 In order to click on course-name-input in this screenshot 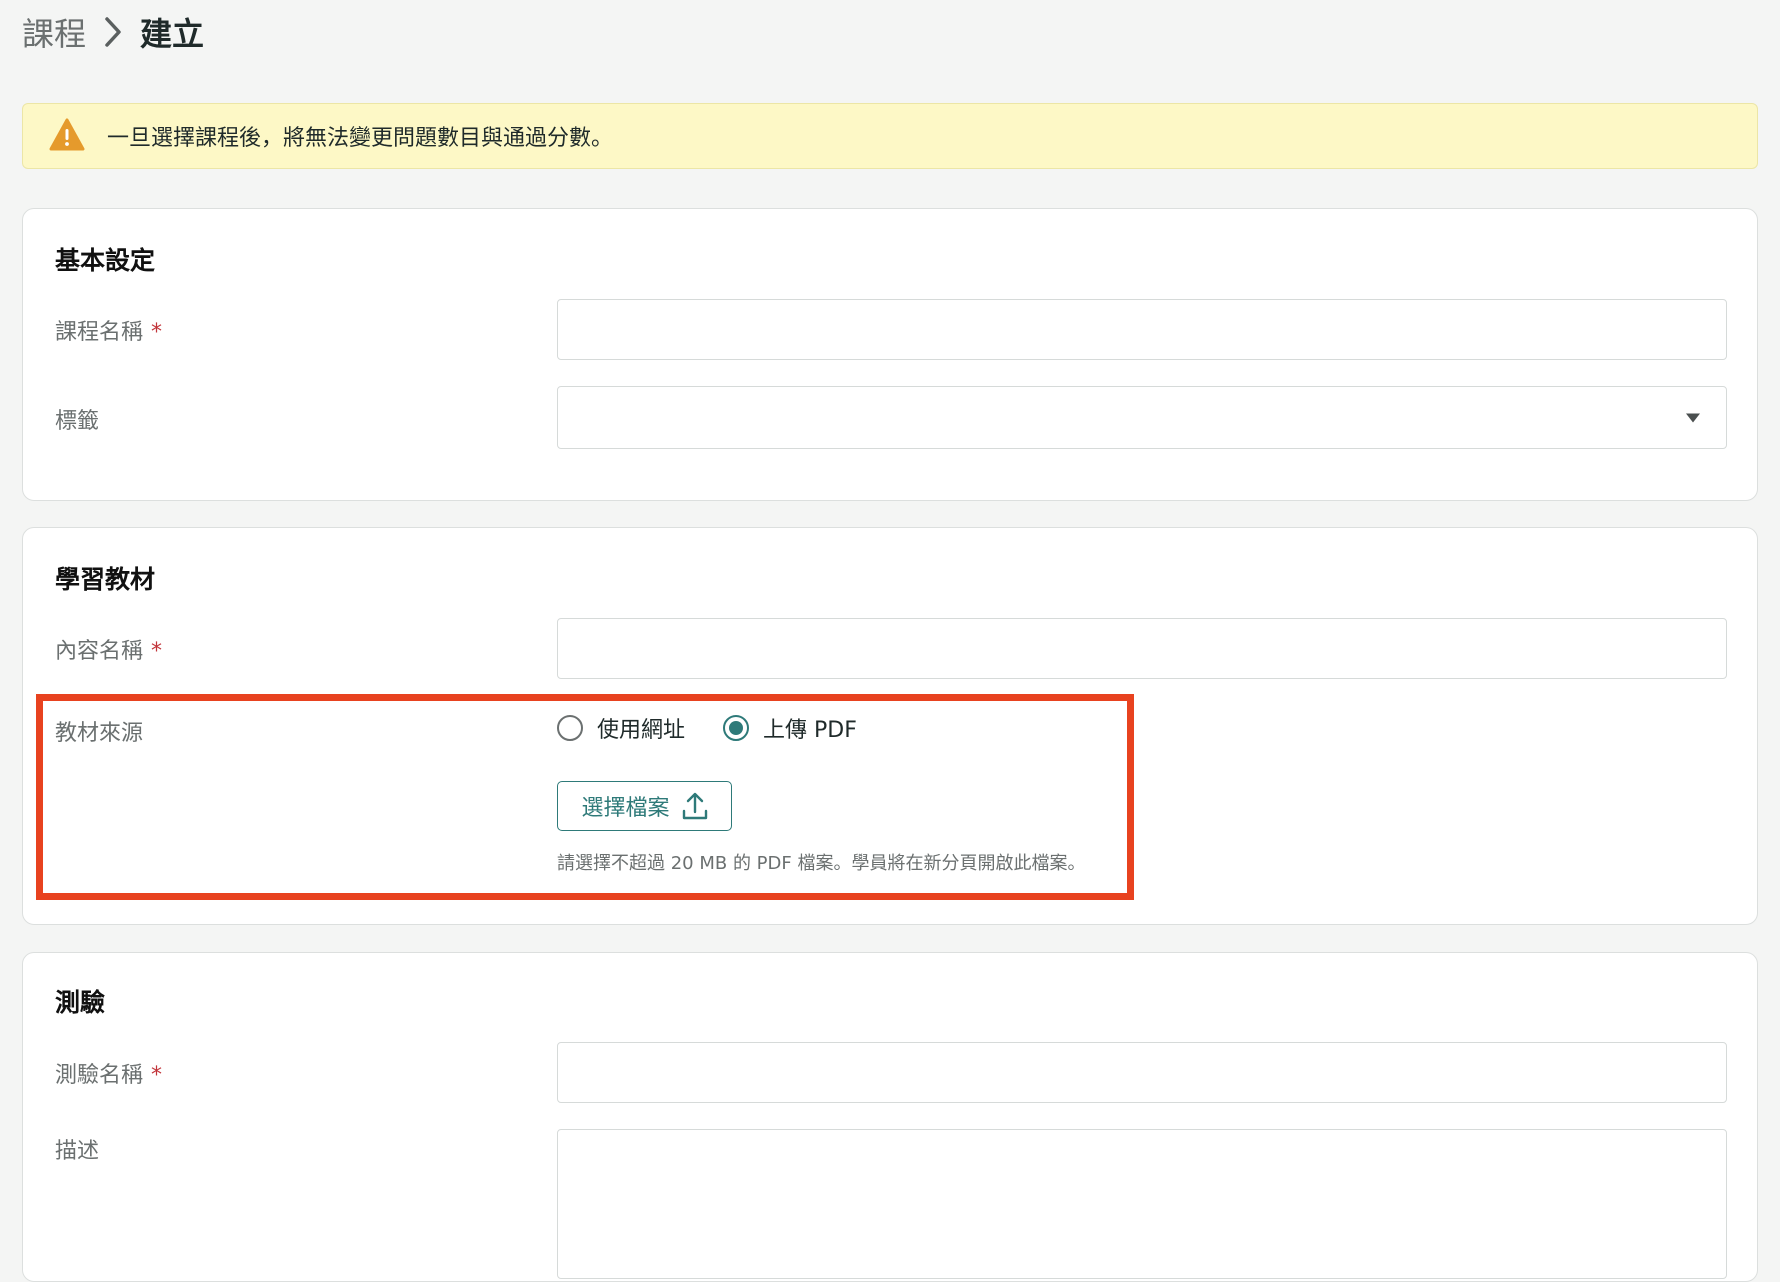, I will do `click(1142, 329)`.